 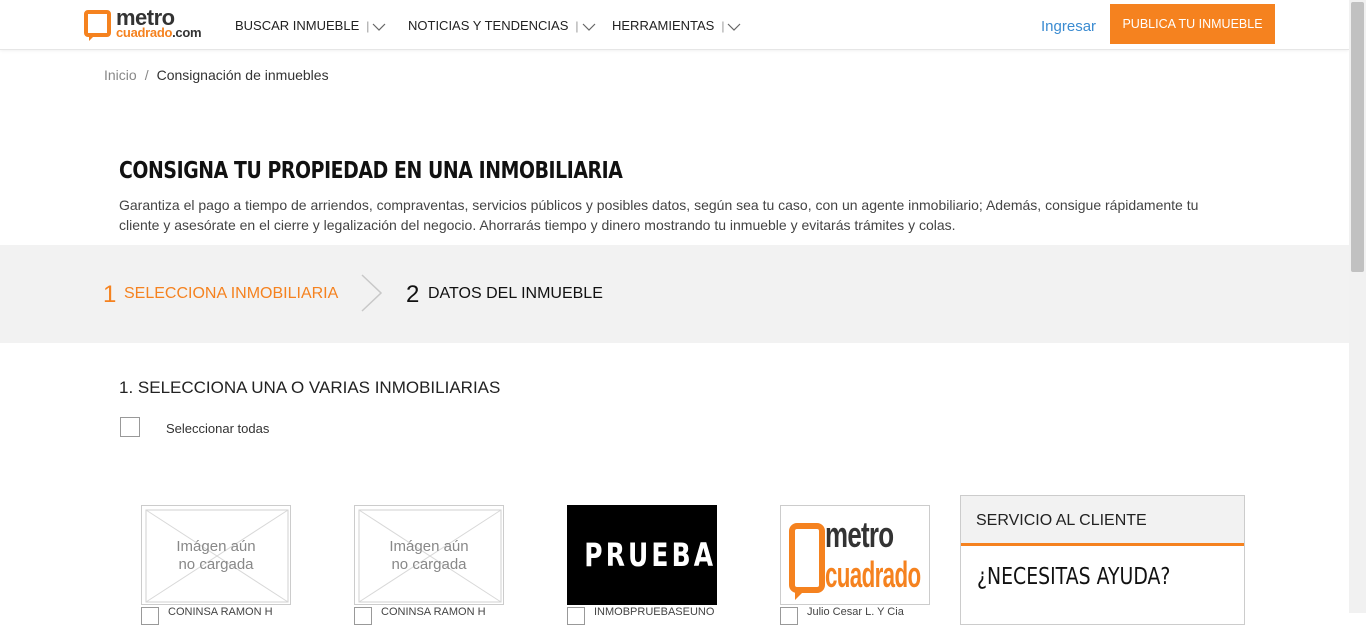 What do you see at coordinates (1357, 306) in the screenshot?
I see `page-scrollbar` at bounding box center [1357, 306].